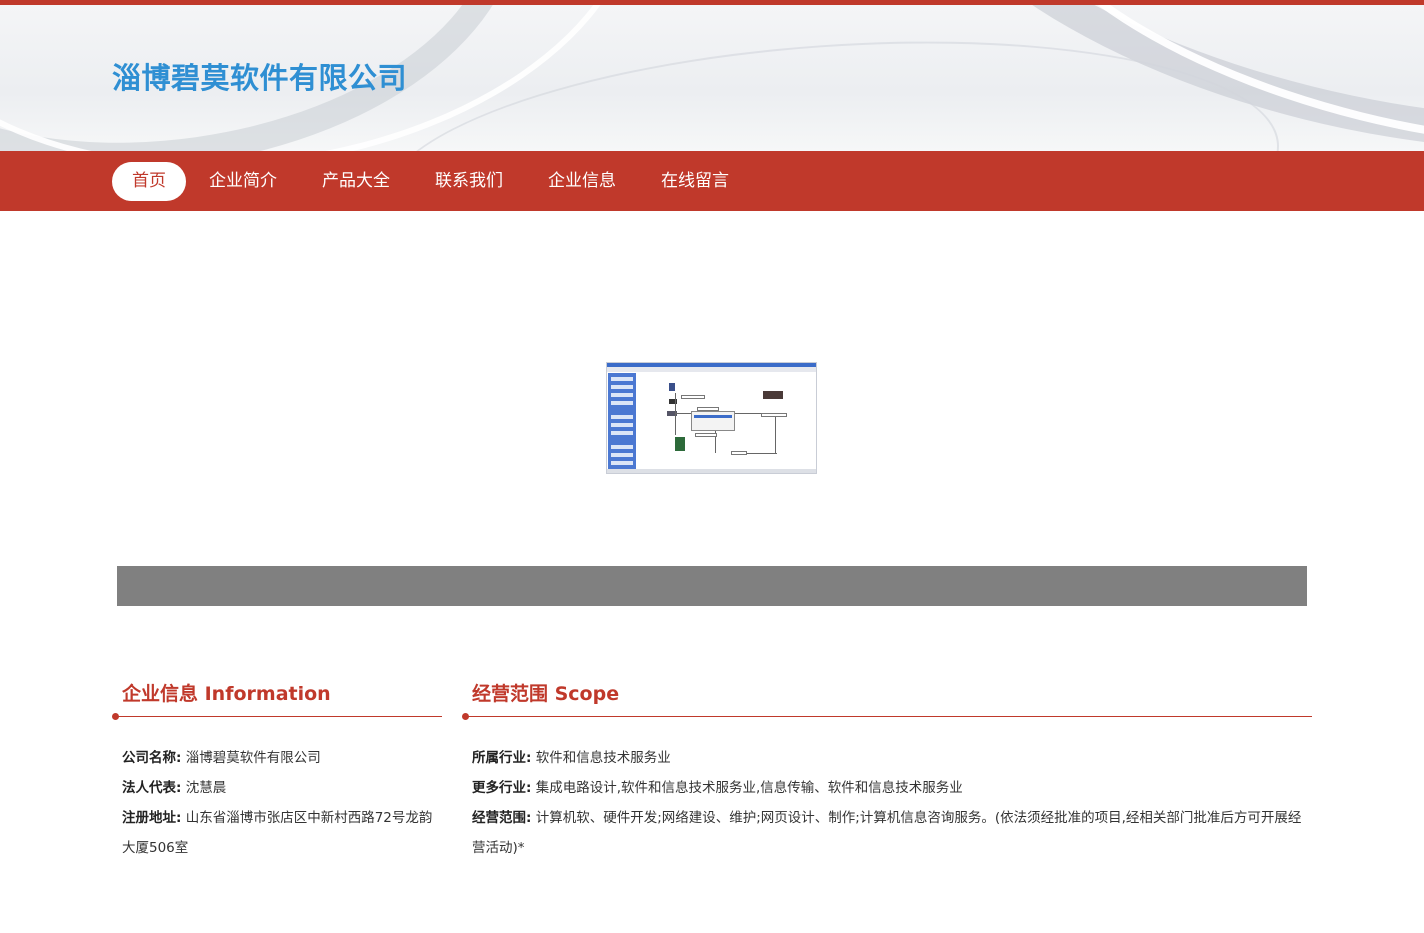 This screenshot has height=933, width=1424. I want to click on more-industry-label: 更多行业:, so click(502, 788).